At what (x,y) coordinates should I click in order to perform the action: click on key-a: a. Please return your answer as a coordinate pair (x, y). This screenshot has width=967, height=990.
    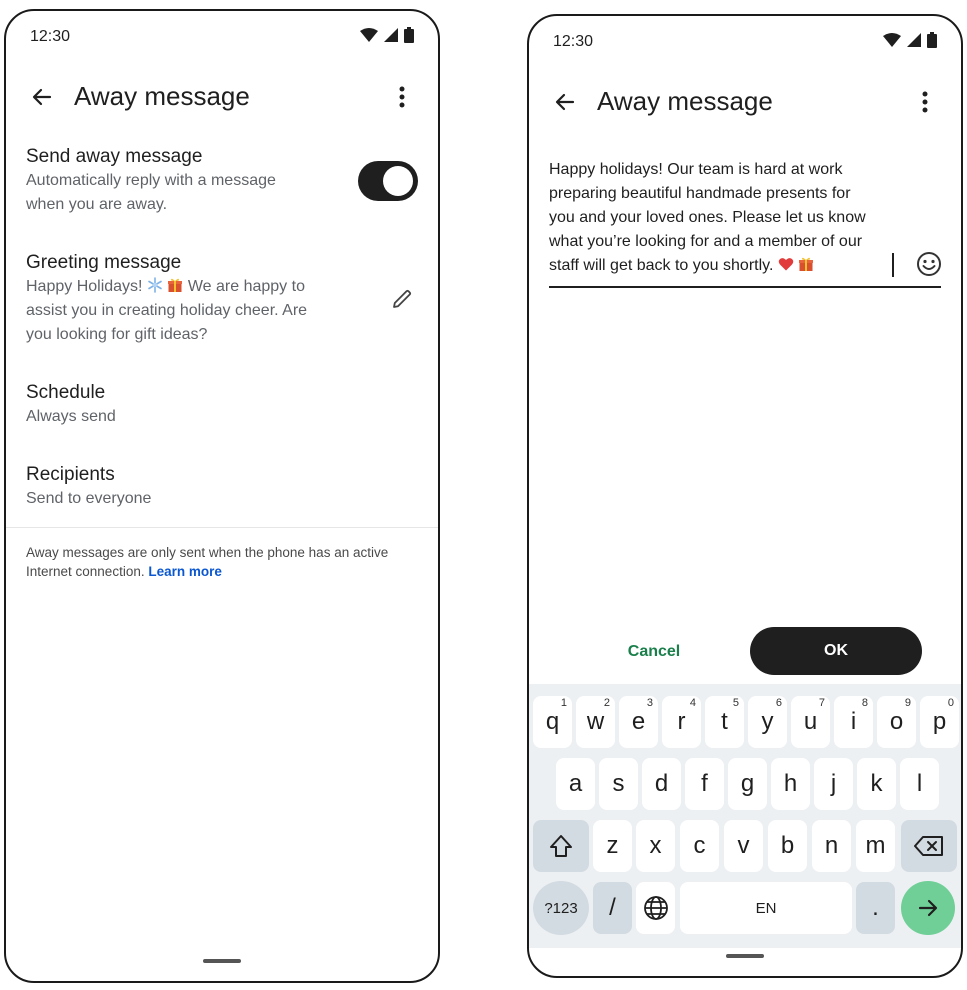
    Looking at the image, I should click on (575, 784).